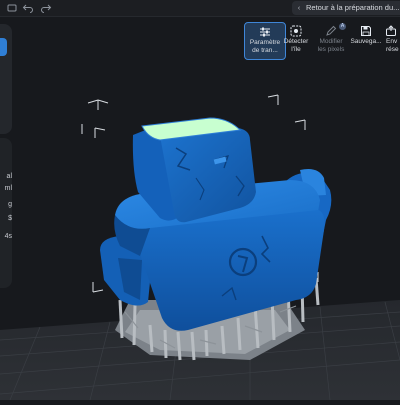 The image size is (400, 405). What do you see at coordinates (299, 7) in the screenshot?
I see `chevron-left-icon: ‹` at bounding box center [299, 7].